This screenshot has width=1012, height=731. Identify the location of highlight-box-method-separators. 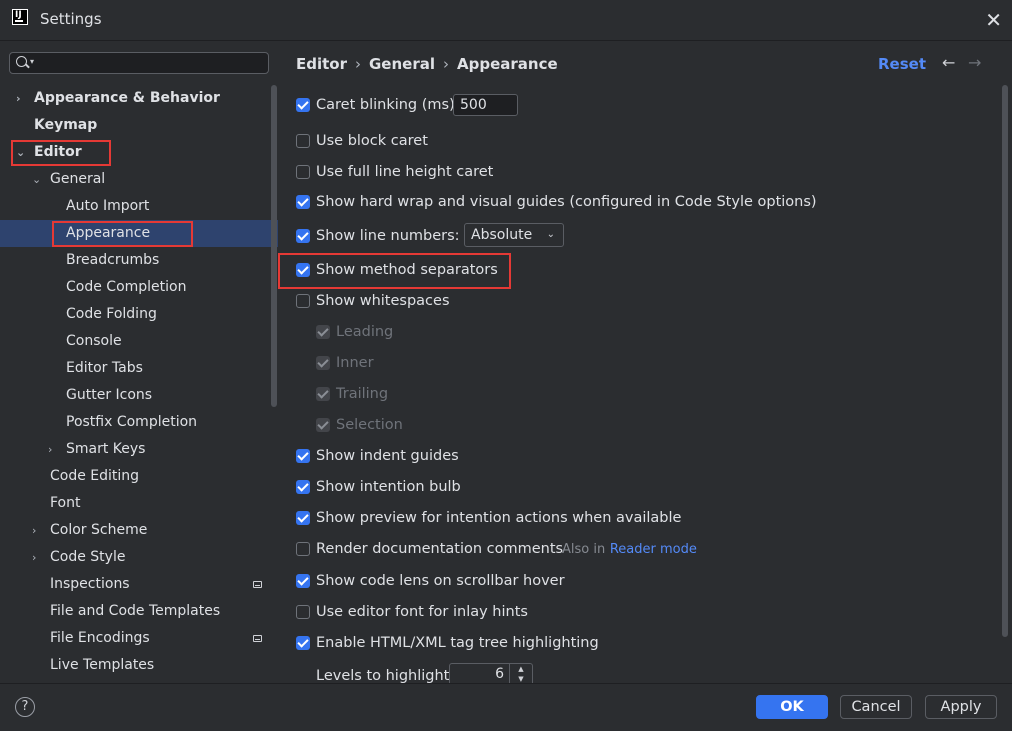
(394, 271).